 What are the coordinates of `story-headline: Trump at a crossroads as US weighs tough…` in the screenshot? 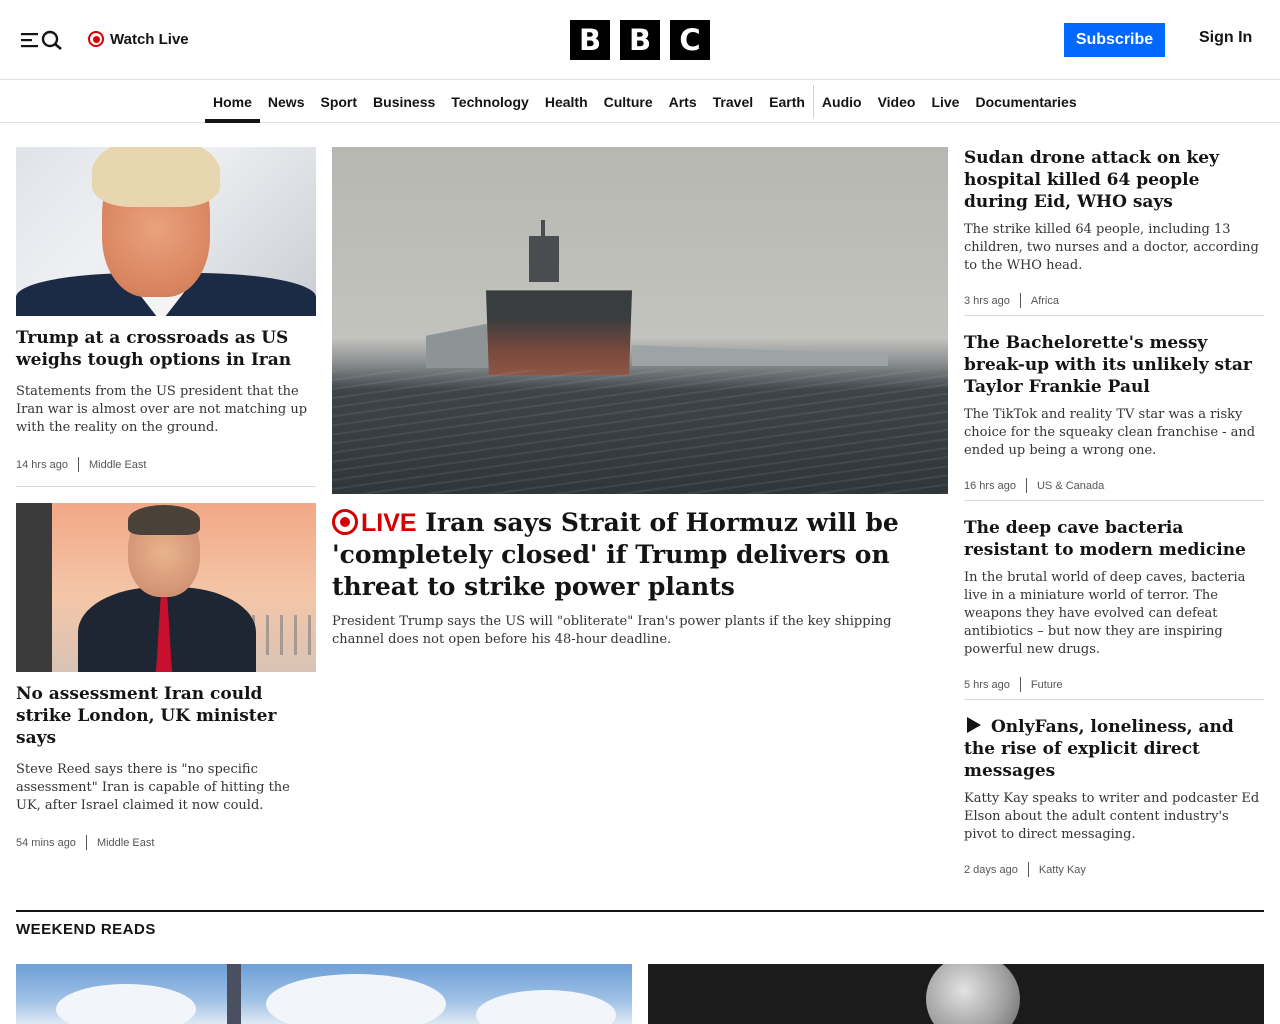 It's located at (166, 349).